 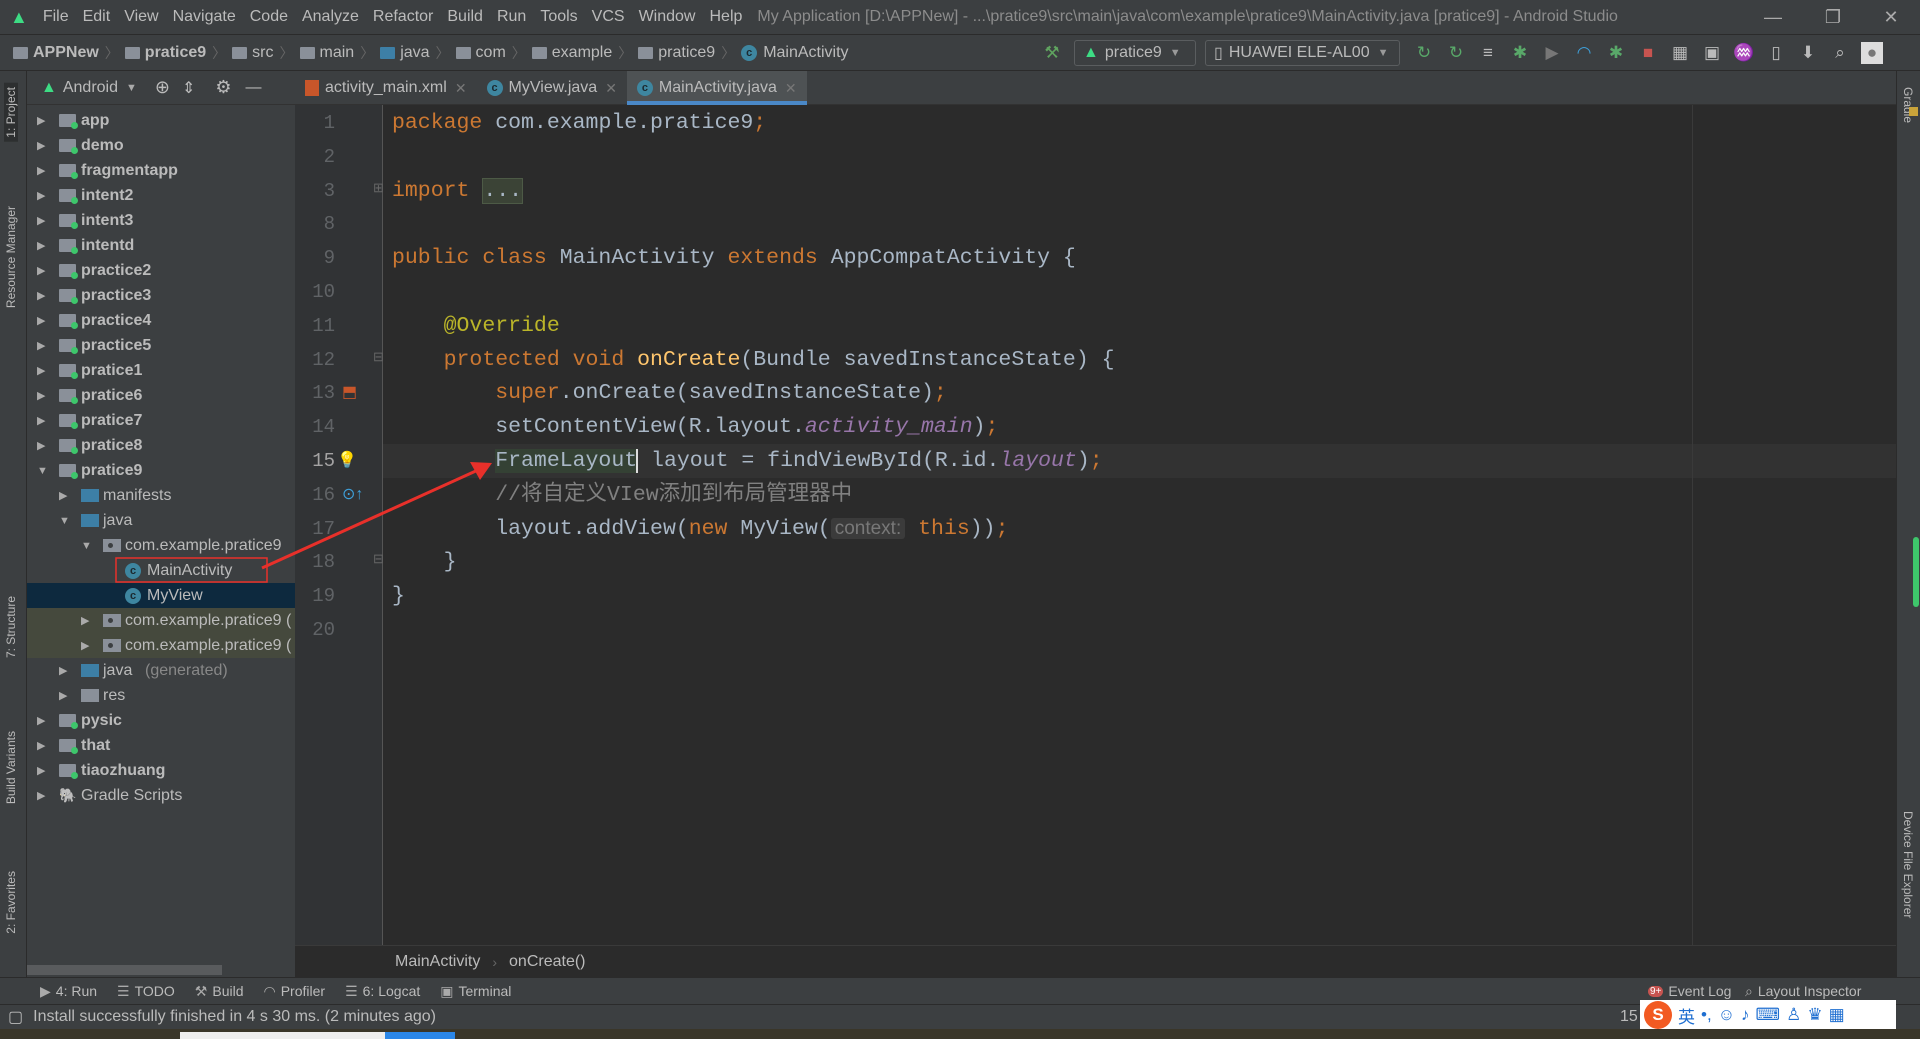 I want to click on tab-mainactivity-java: c MainActivity.java ✕, so click(x=716, y=88).